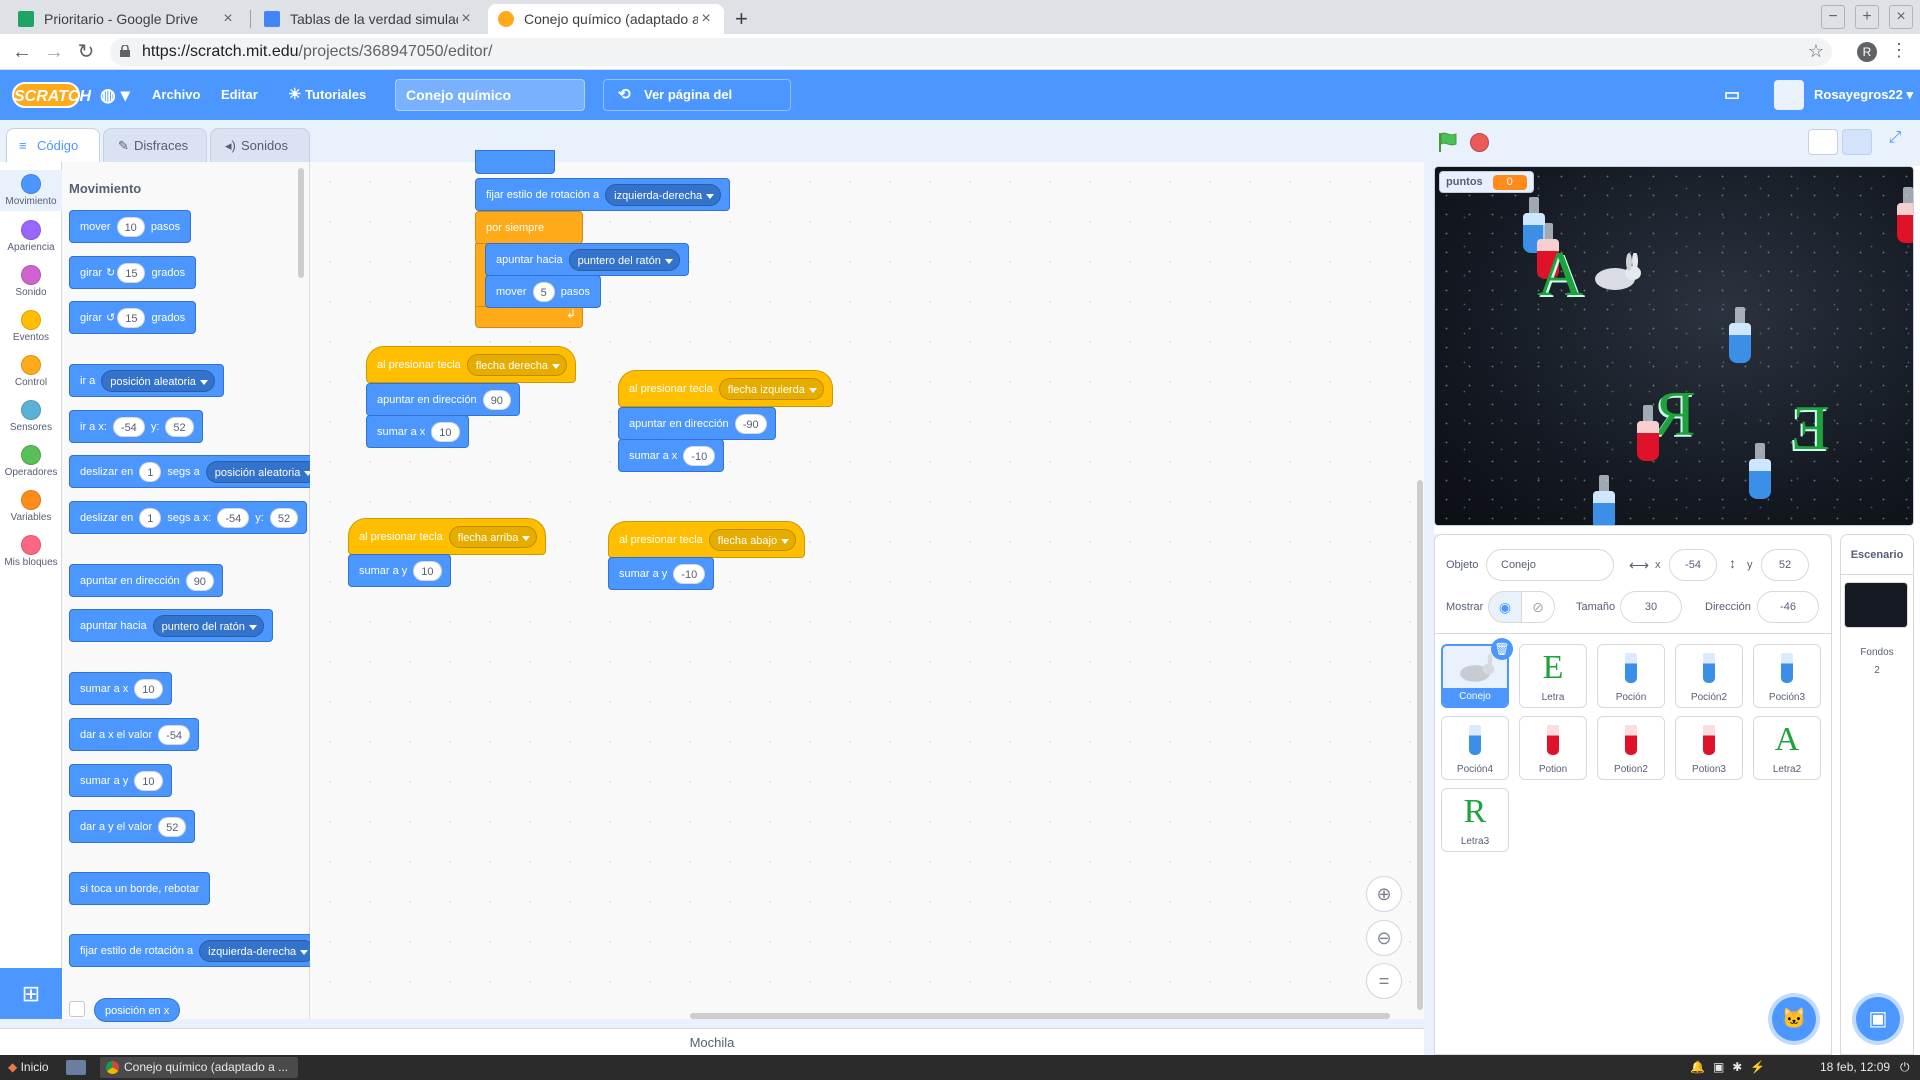  What do you see at coordinates (1475, 820) in the screenshot?
I see `sprite-tile: R Letra3` at bounding box center [1475, 820].